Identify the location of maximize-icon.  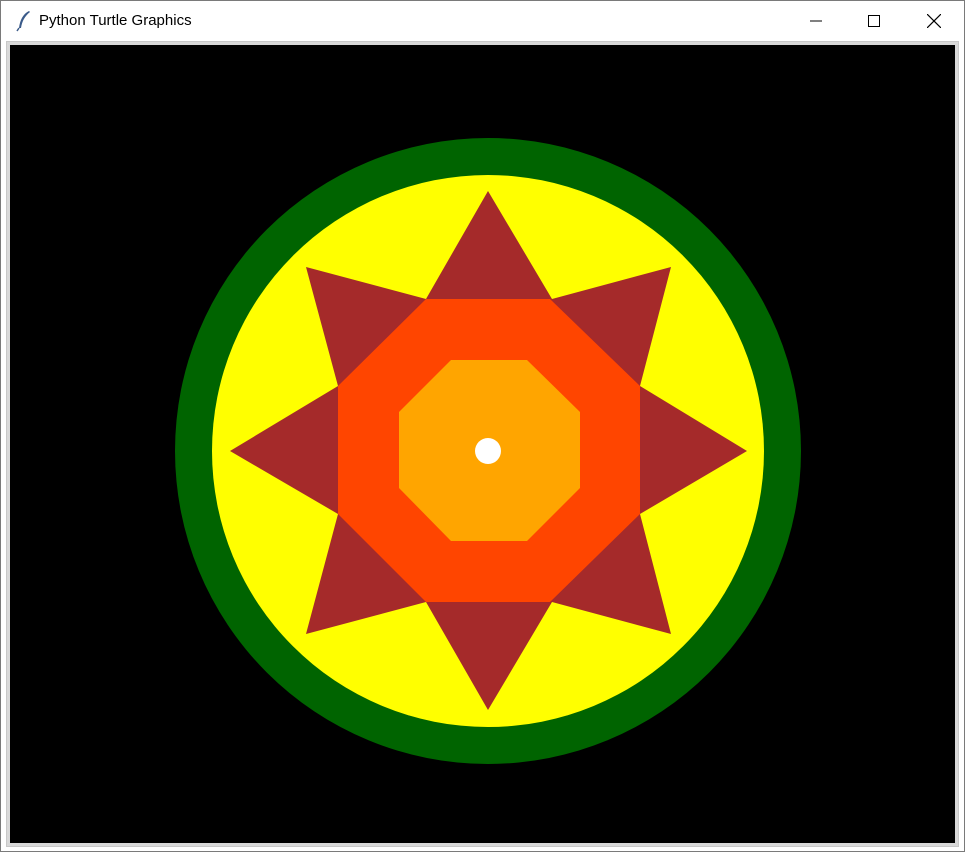
(874, 21).